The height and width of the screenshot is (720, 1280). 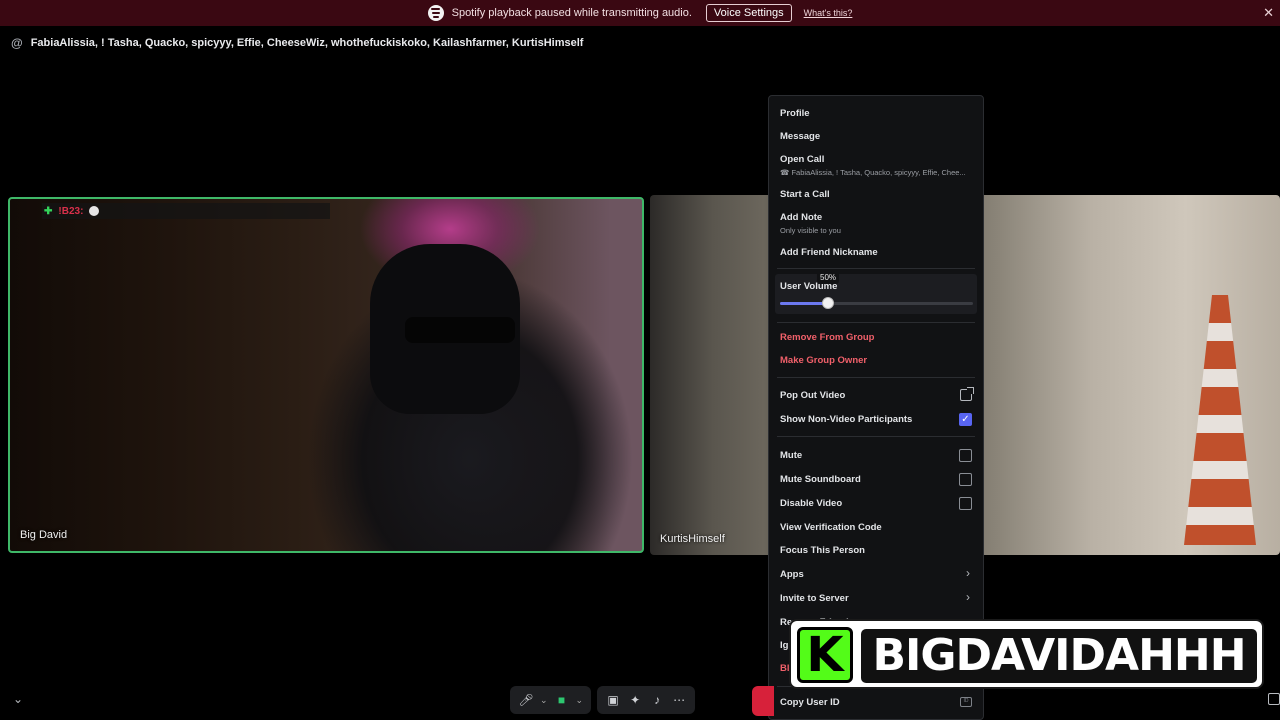 What do you see at coordinates (692, 539) in the screenshot?
I see `tile-label: KurtisHimself` at bounding box center [692, 539].